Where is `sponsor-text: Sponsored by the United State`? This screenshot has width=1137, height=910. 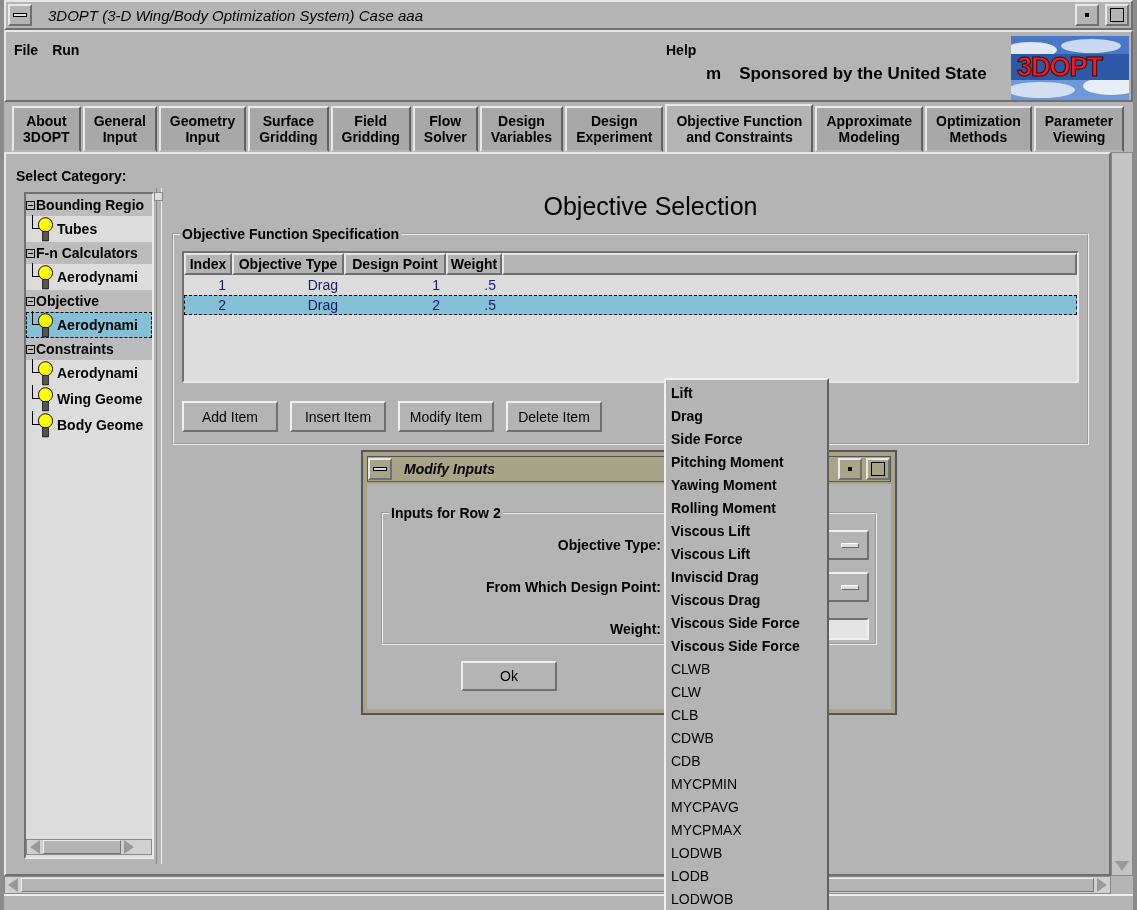 sponsor-text: Sponsored by the United State is located at coordinates (863, 74).